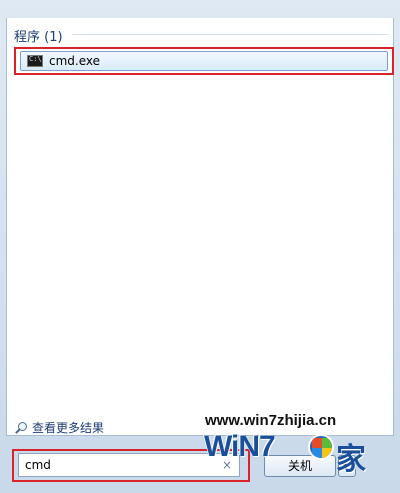 Image resolution: width=400 pixels, height=493 pixels. I want to click on magnifier-icon, so click(21, 428).